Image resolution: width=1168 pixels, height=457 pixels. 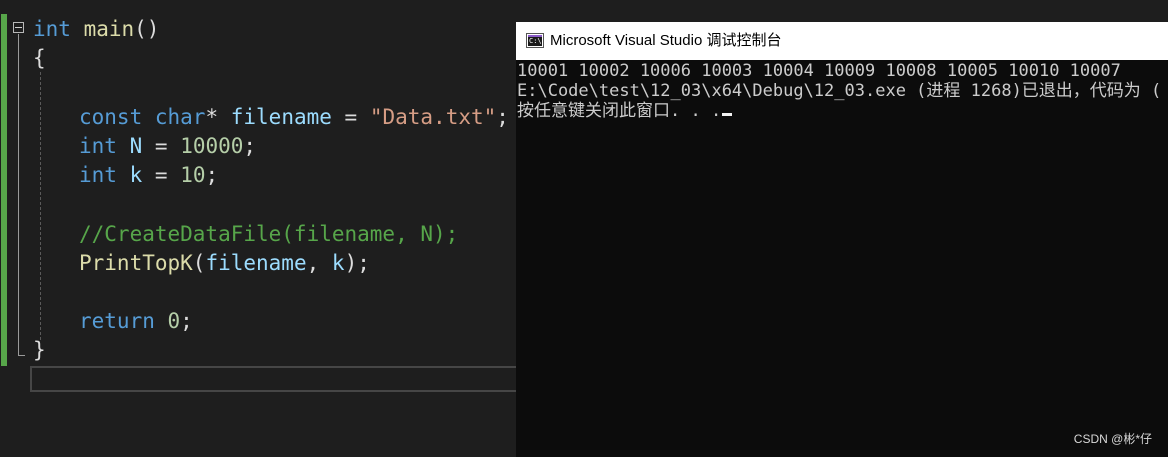 I want to click on code-line-n-decl: int N = 10000;, so click(x=144, y=146).